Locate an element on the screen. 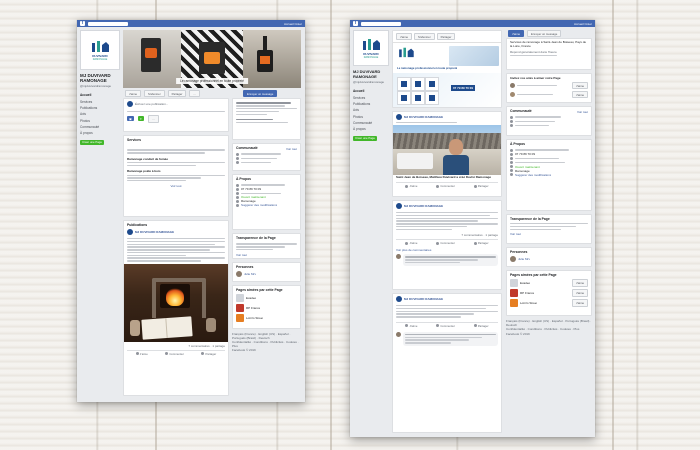 This screenshot has width=700, height=450. more-options-button: ··· is located at coordinates (153, 119).